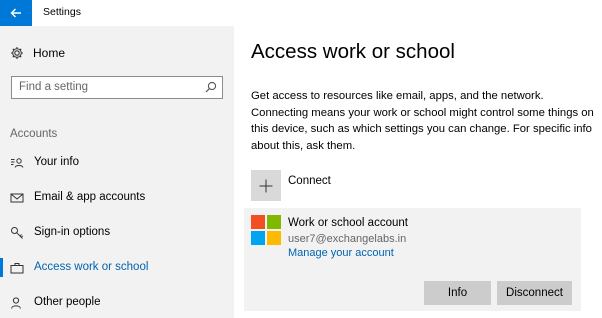 The width and height of the screenshot is (602, 318). What do you see at coordinates (117, 87) in the screenshot?
I see `search-input: Find a setting` at bounding box center [117, 87].